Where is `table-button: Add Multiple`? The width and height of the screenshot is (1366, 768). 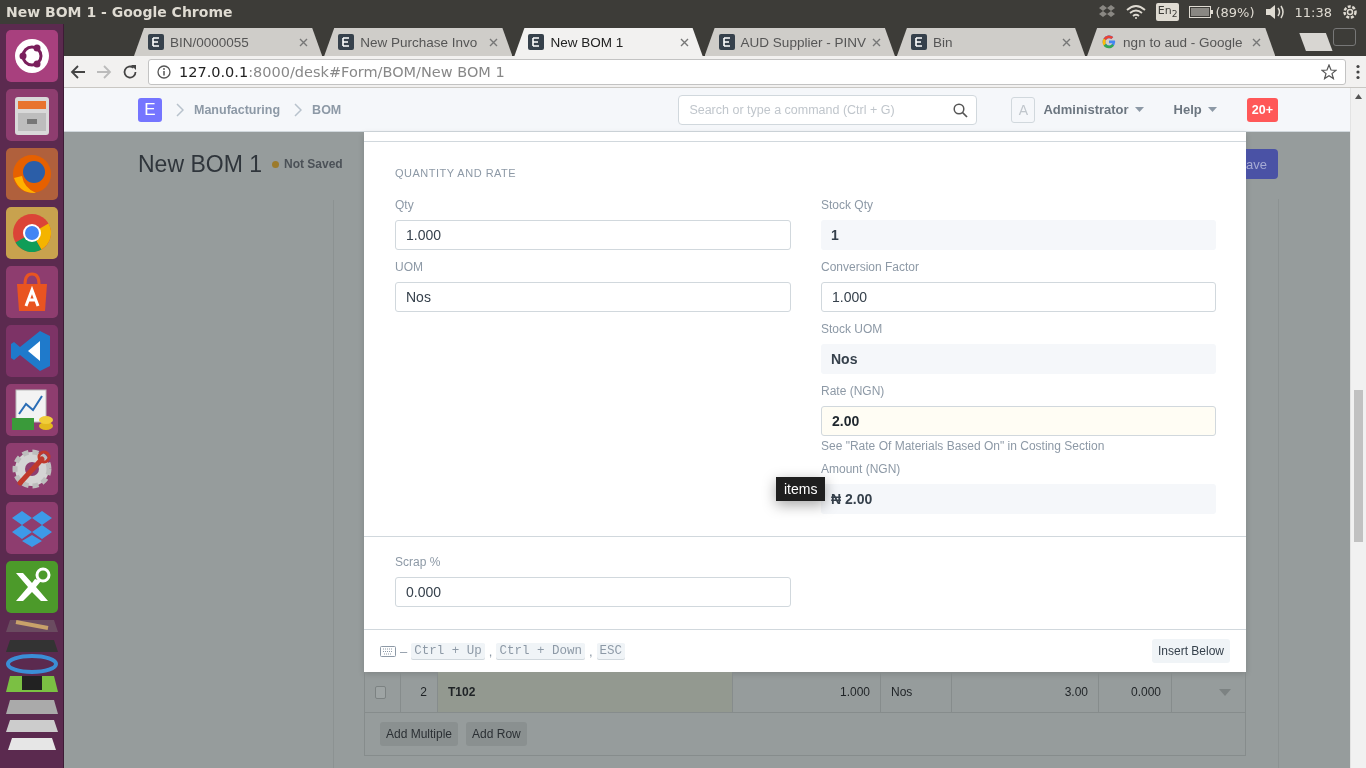 table-button: Add Multiple is located at coordinates (419, 734).